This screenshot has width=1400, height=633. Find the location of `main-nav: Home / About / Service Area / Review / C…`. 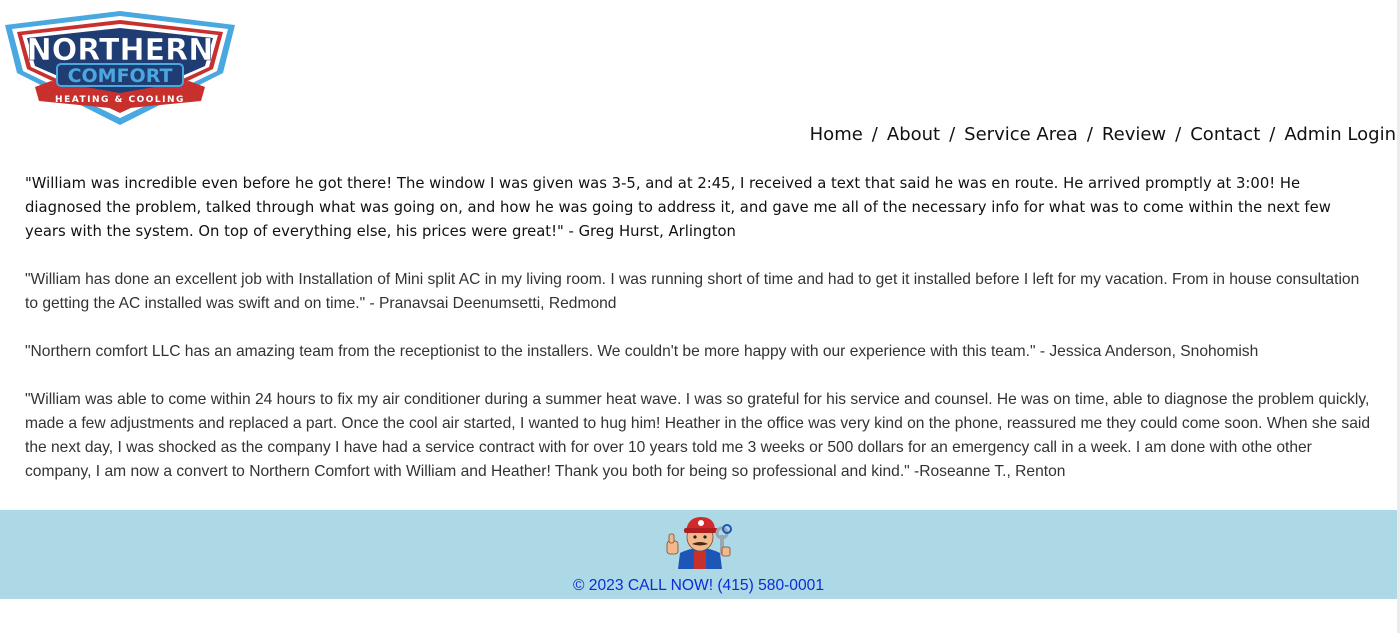

main-nav: Home / About / Service Area / Review / C… is located at coordinates (1103, 134).